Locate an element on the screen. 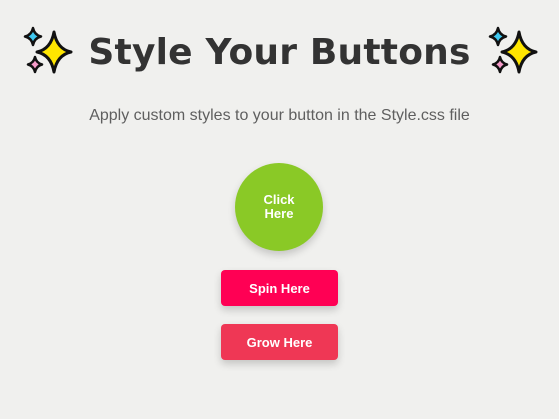  title-row: Style Your Buttons is located at coordinates (279, 52).